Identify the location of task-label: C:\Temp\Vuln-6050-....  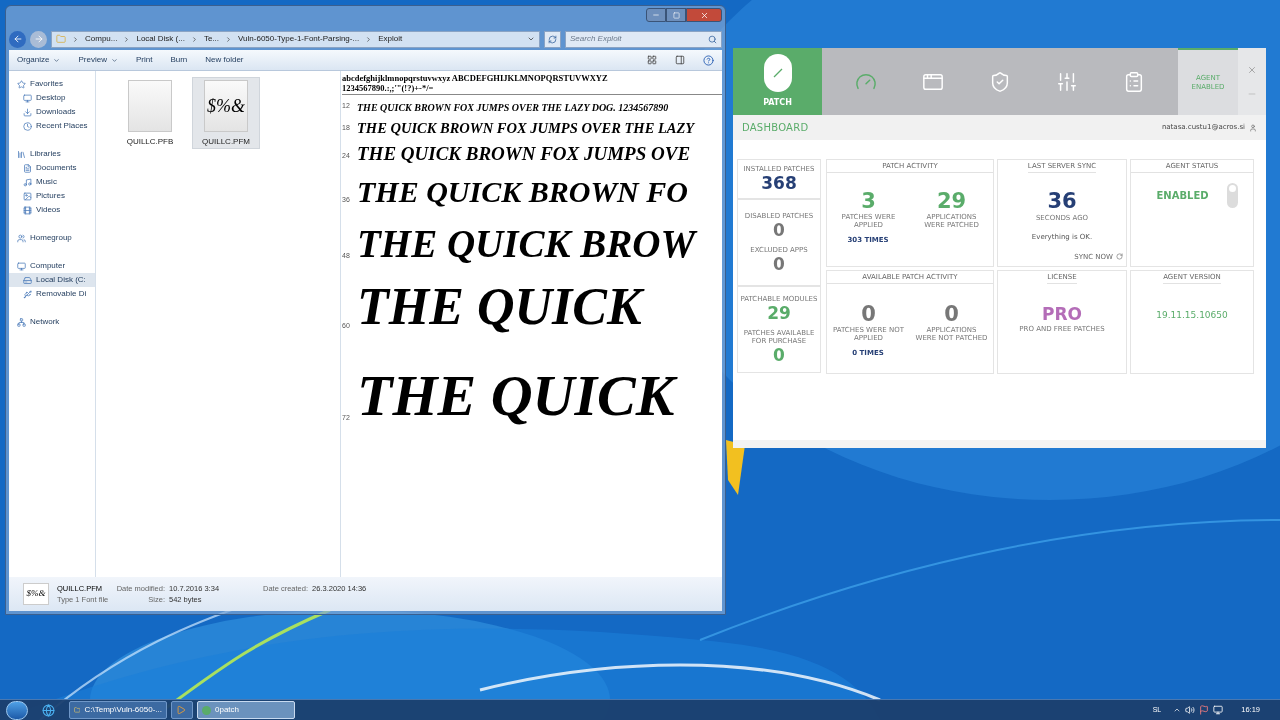
(123, 710).